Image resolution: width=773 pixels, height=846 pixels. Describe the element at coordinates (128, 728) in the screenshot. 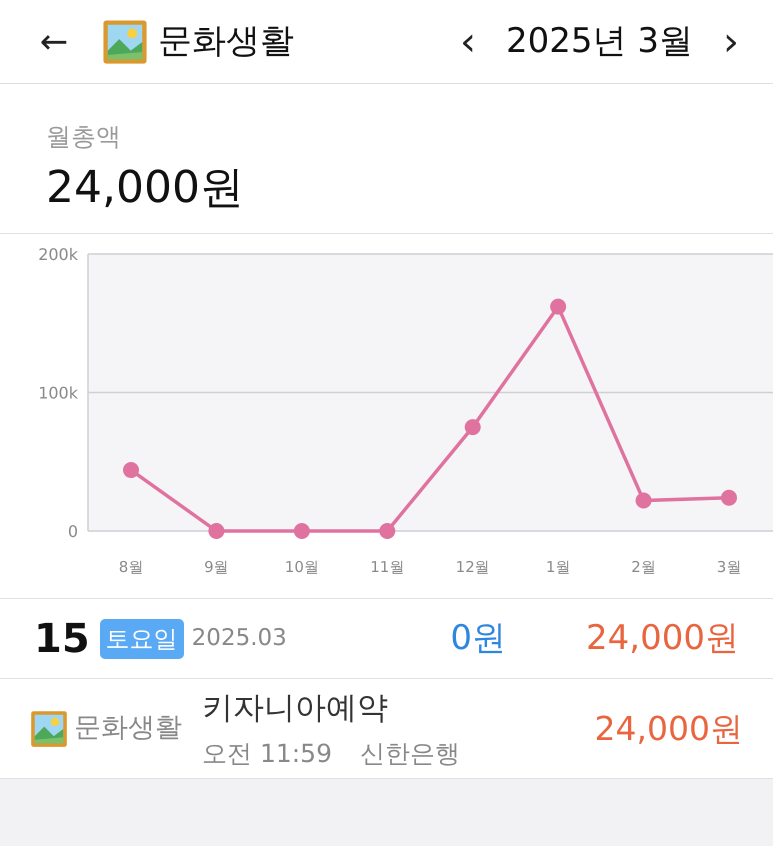

I see `category-label: 문화생활` at that location.